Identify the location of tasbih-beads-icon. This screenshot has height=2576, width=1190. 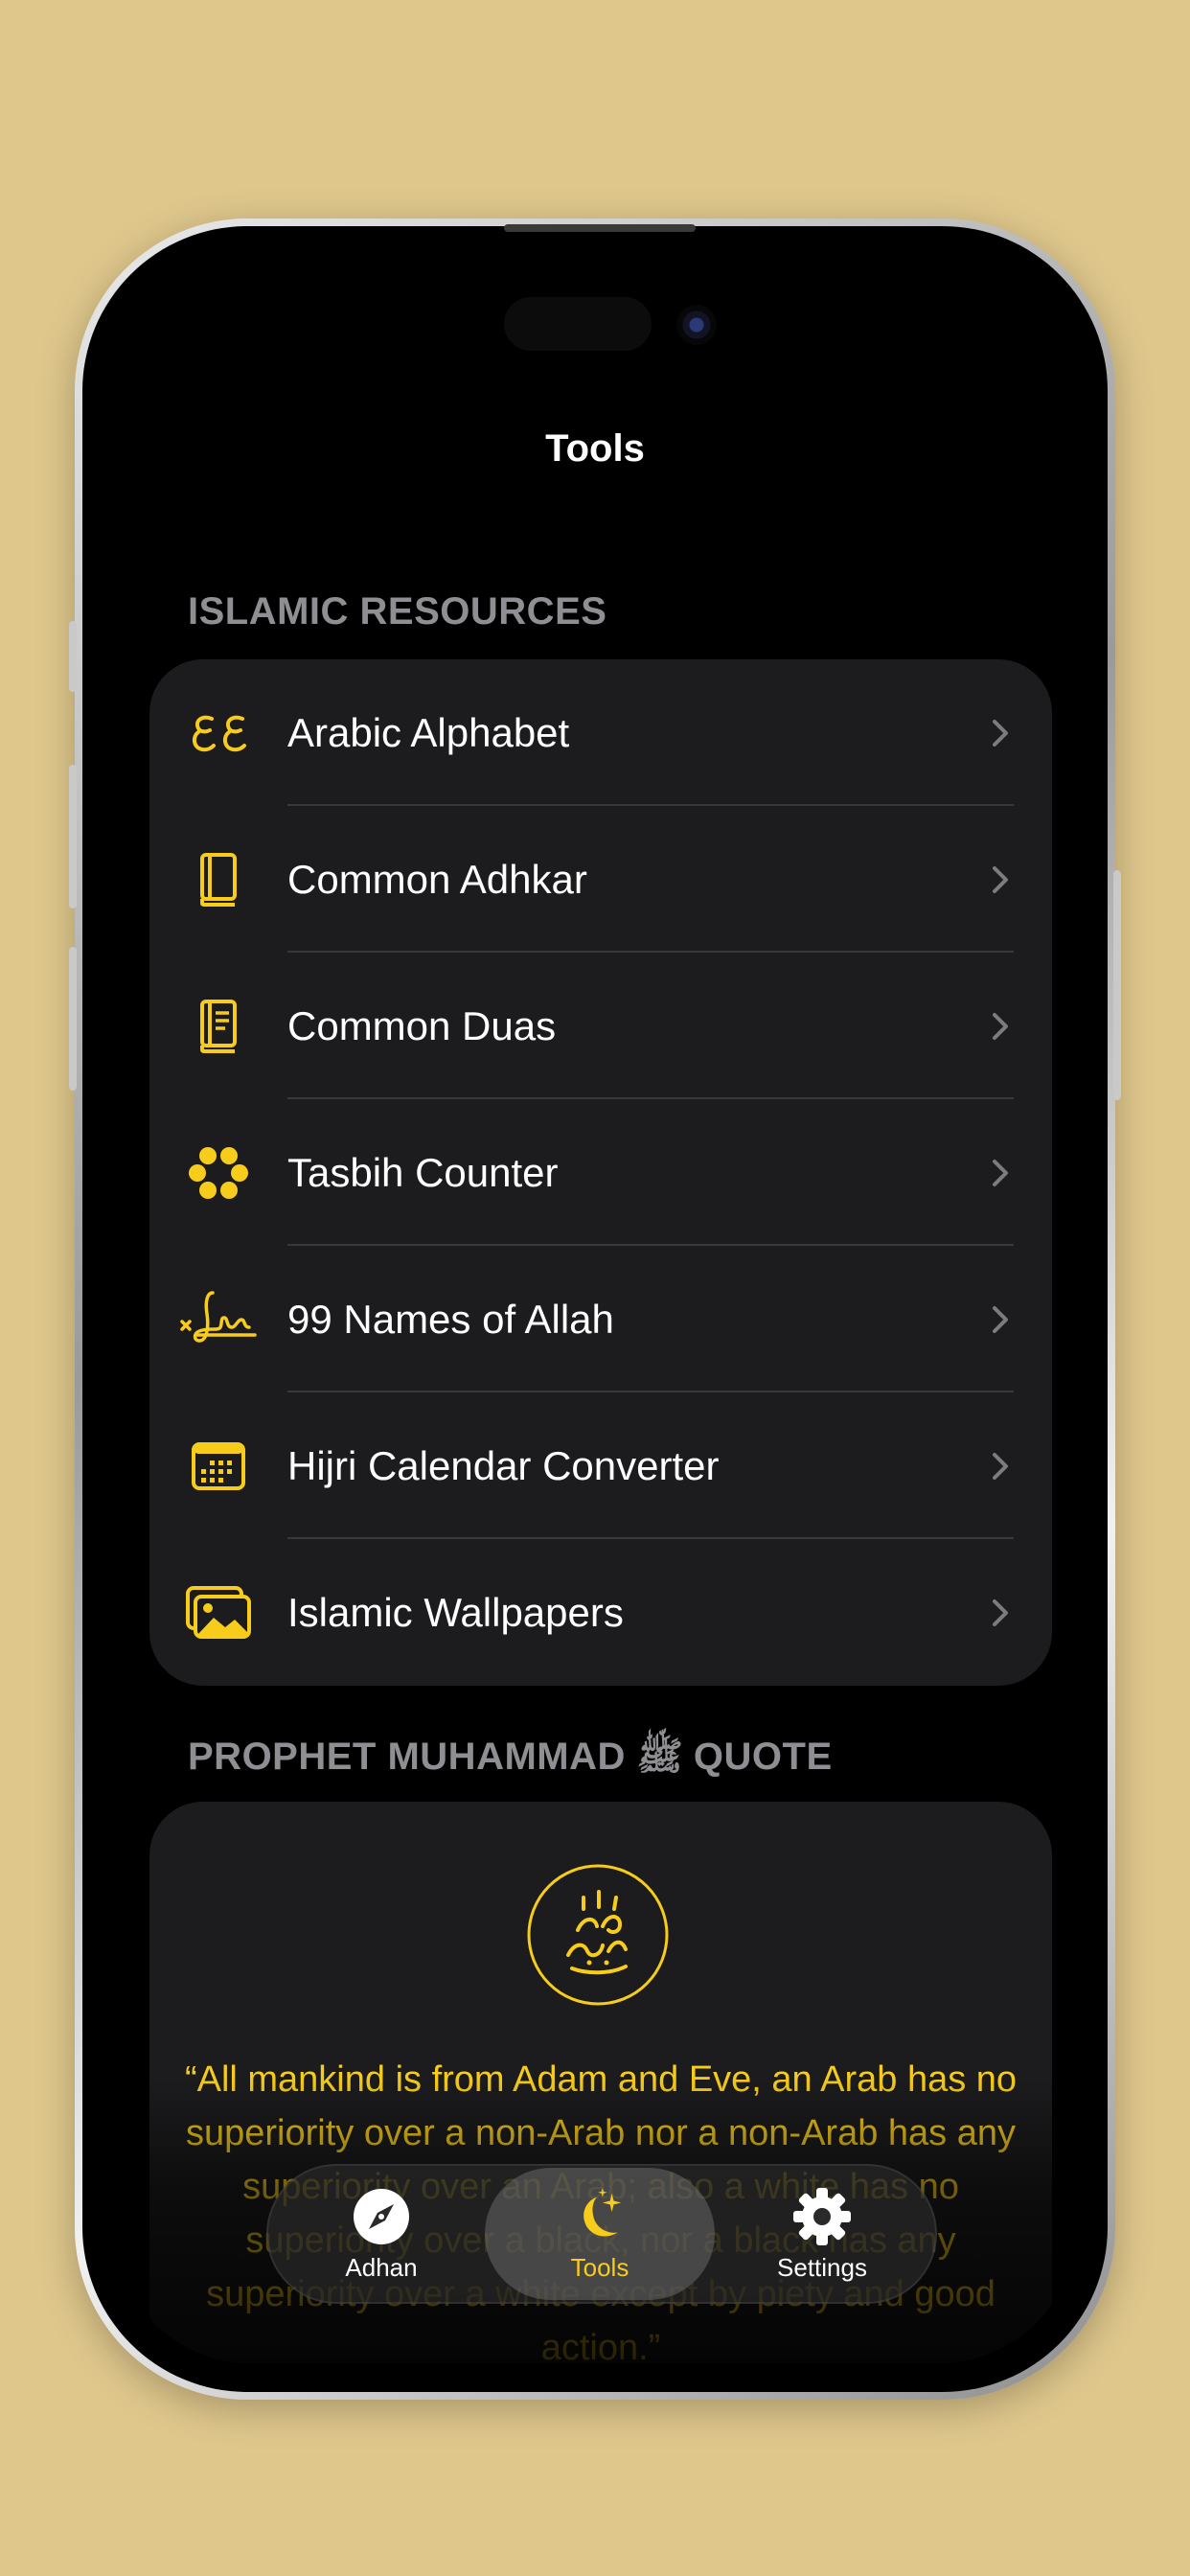
(218, 1172).